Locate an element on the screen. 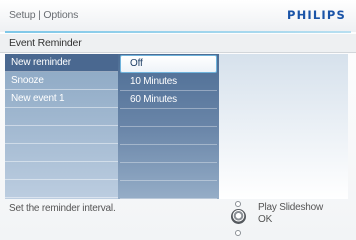 This screenshot has height=240, width=356. menu-item-new-event-1: New event 1 is located at coordinates (61, 99).